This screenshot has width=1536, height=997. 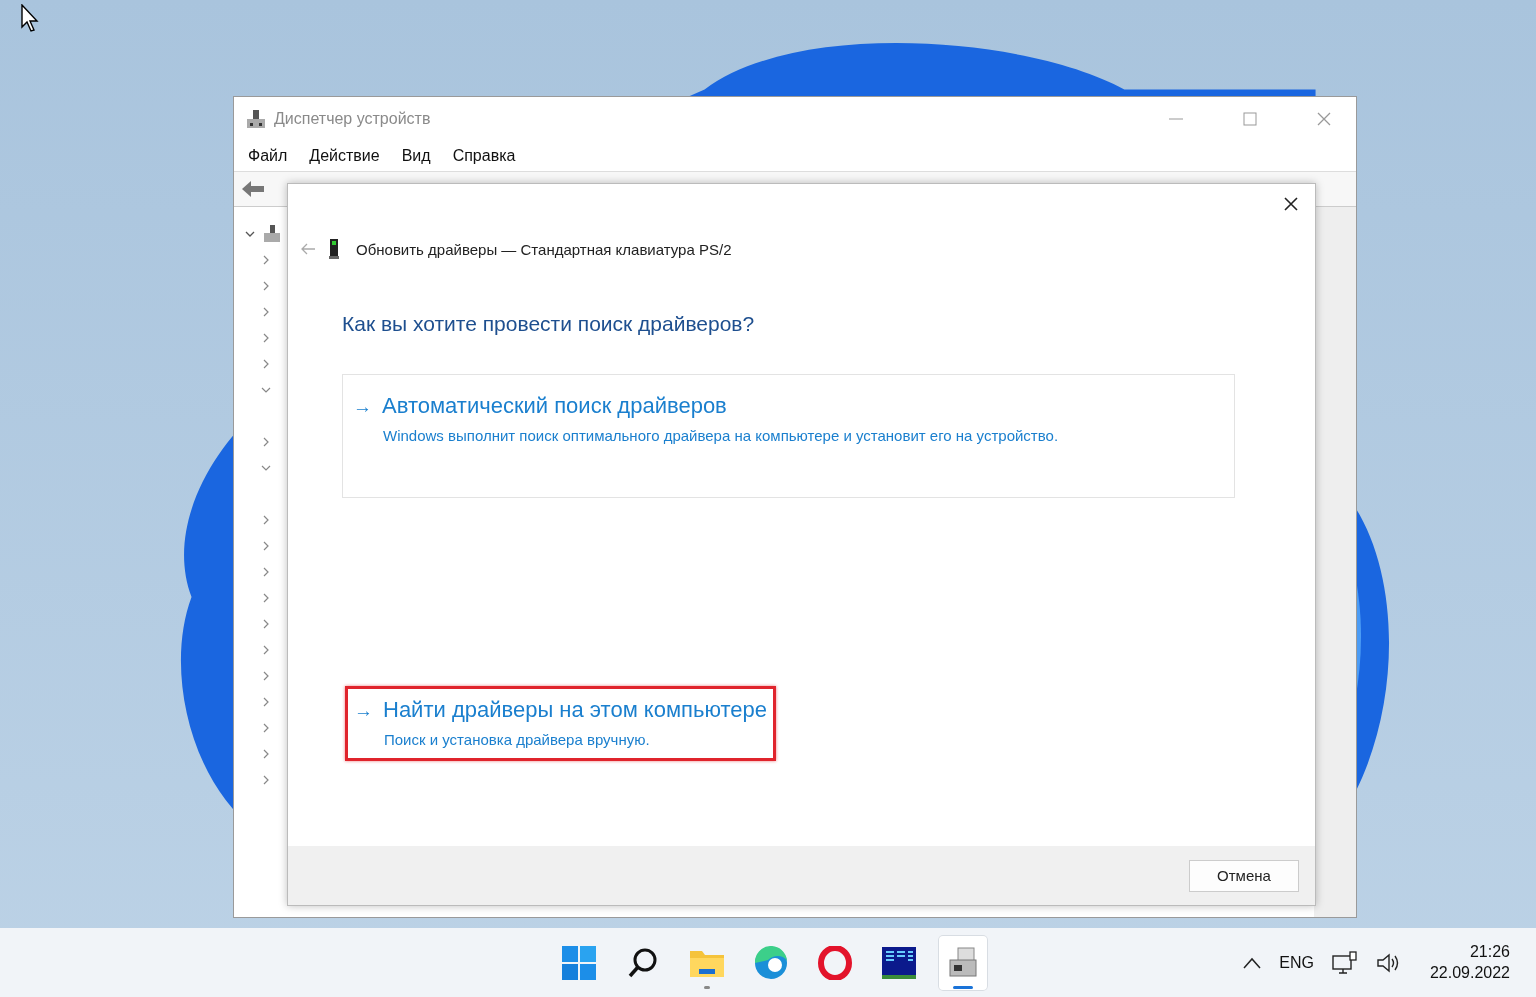 What do you see at coordinates (1489, 952) in the screenshot?
I see `clock-time: 21:26` at bounding box center [1489, 952].